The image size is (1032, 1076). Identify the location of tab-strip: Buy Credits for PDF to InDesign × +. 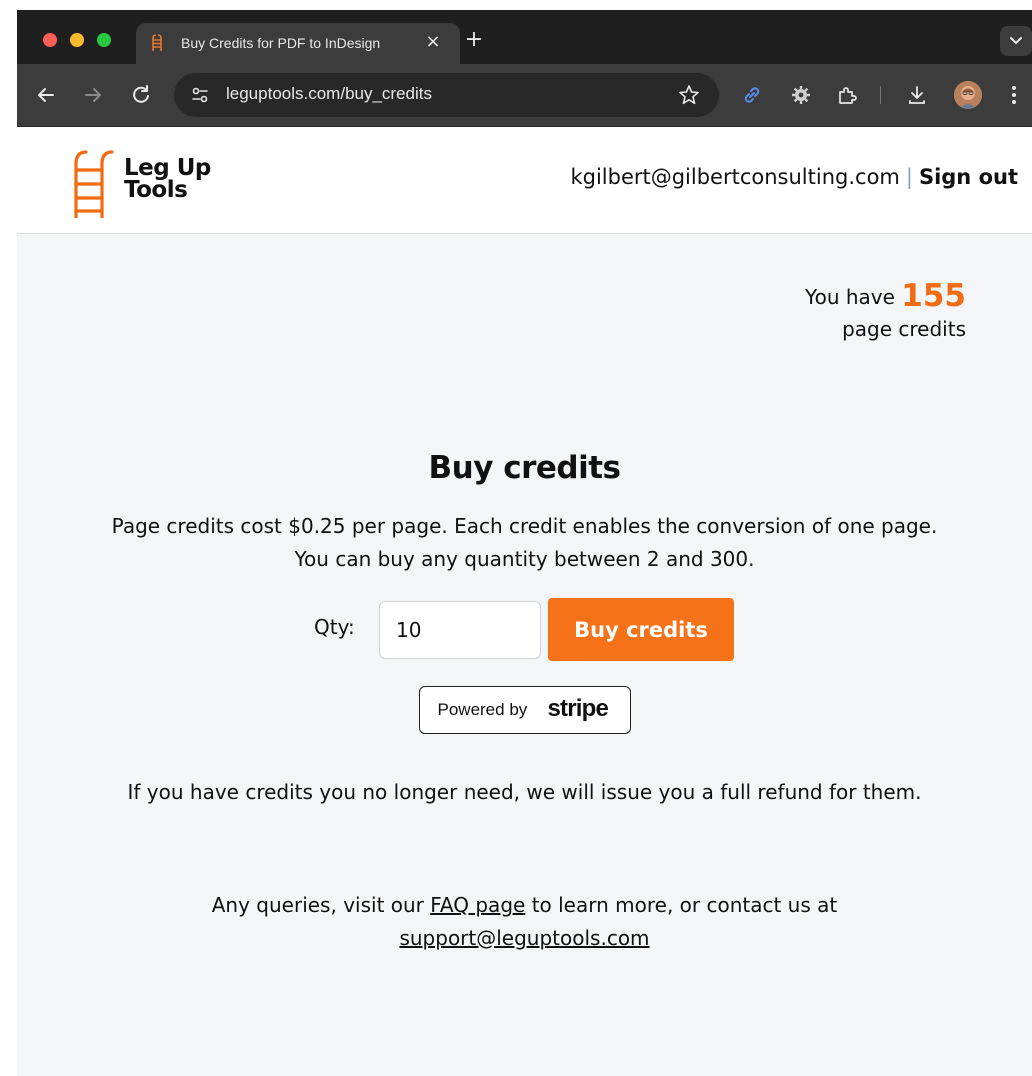
(524, 37).